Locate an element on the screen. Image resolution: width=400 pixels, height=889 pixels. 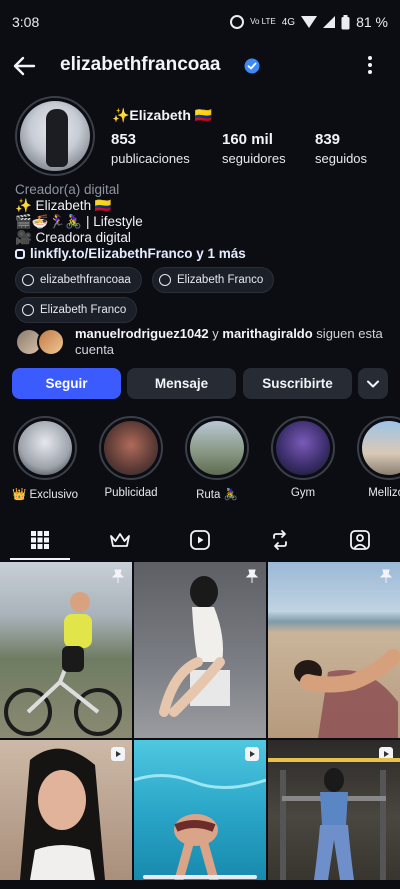
suggested-accounts-button is located at coordinates (373, 383).